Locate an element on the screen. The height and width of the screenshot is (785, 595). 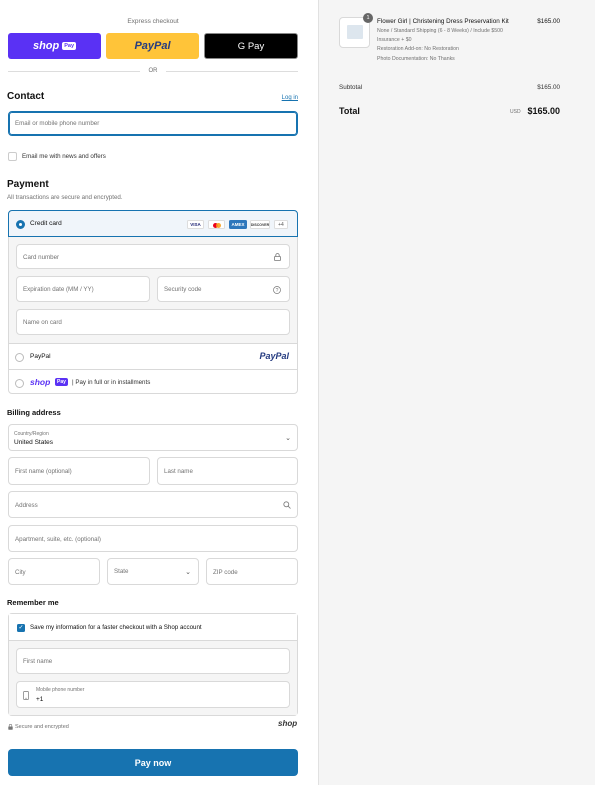
secure-encrypted-label: Secure and encrypted is located at coordinates (42, 727).